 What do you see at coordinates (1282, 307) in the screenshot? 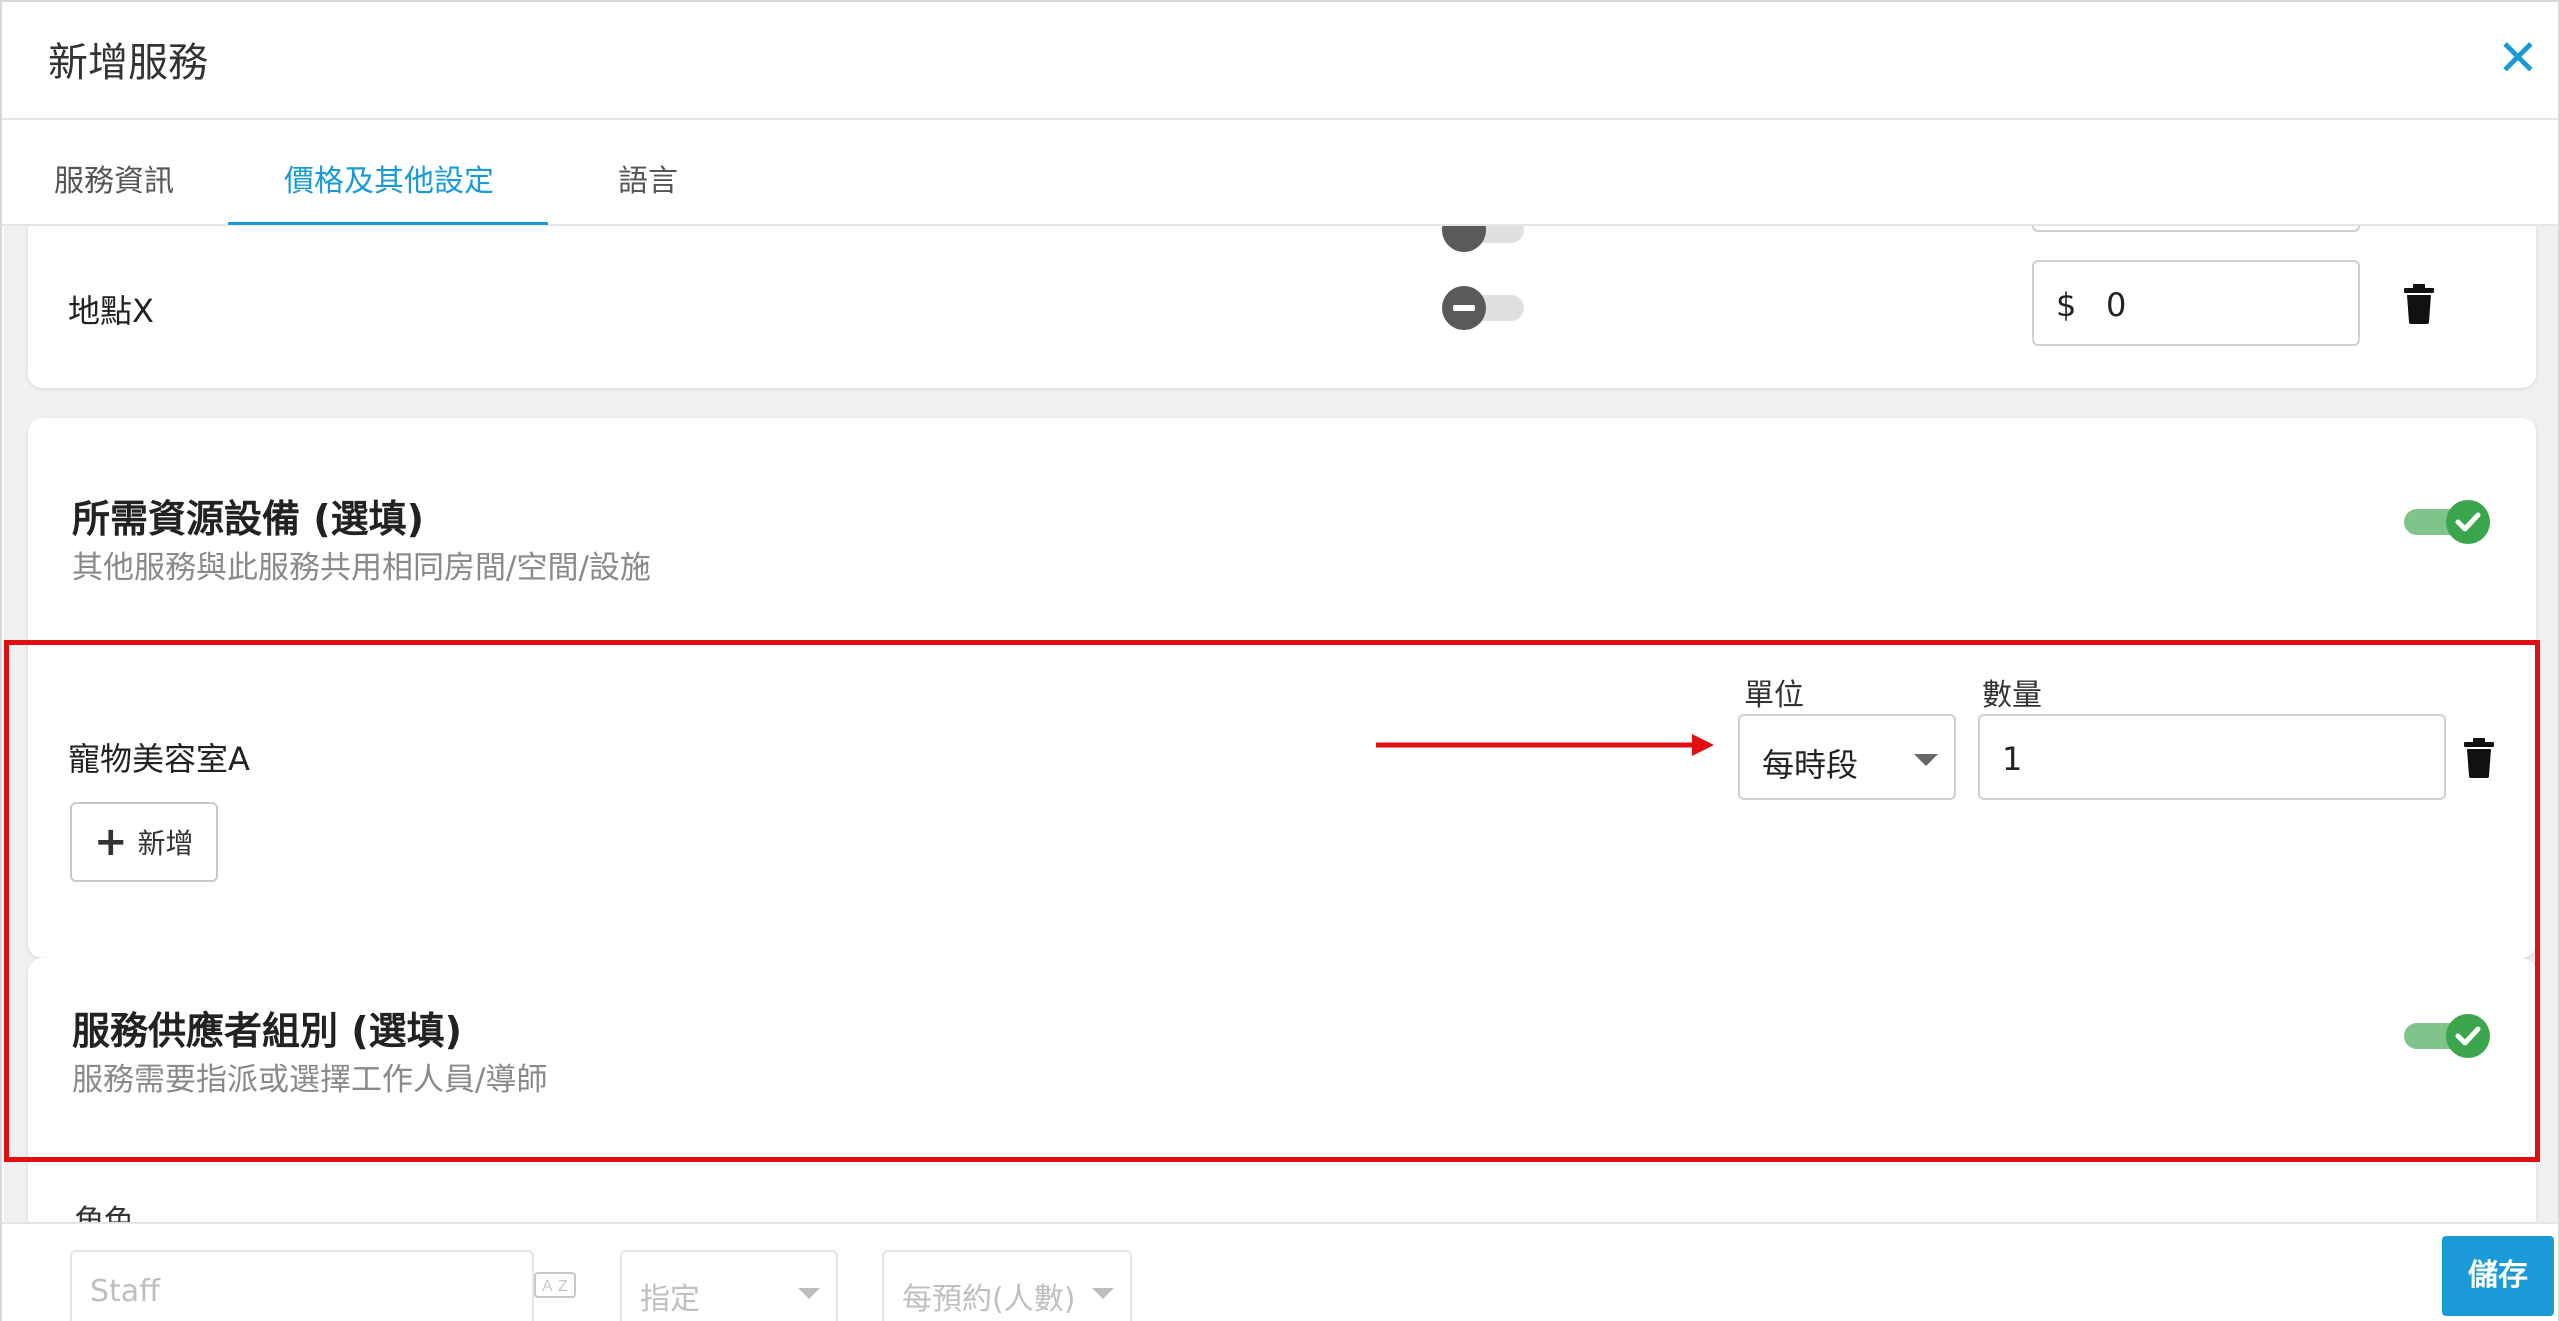
I see `location-card: 地點X $ 0` at bounding box center [1282, 307].